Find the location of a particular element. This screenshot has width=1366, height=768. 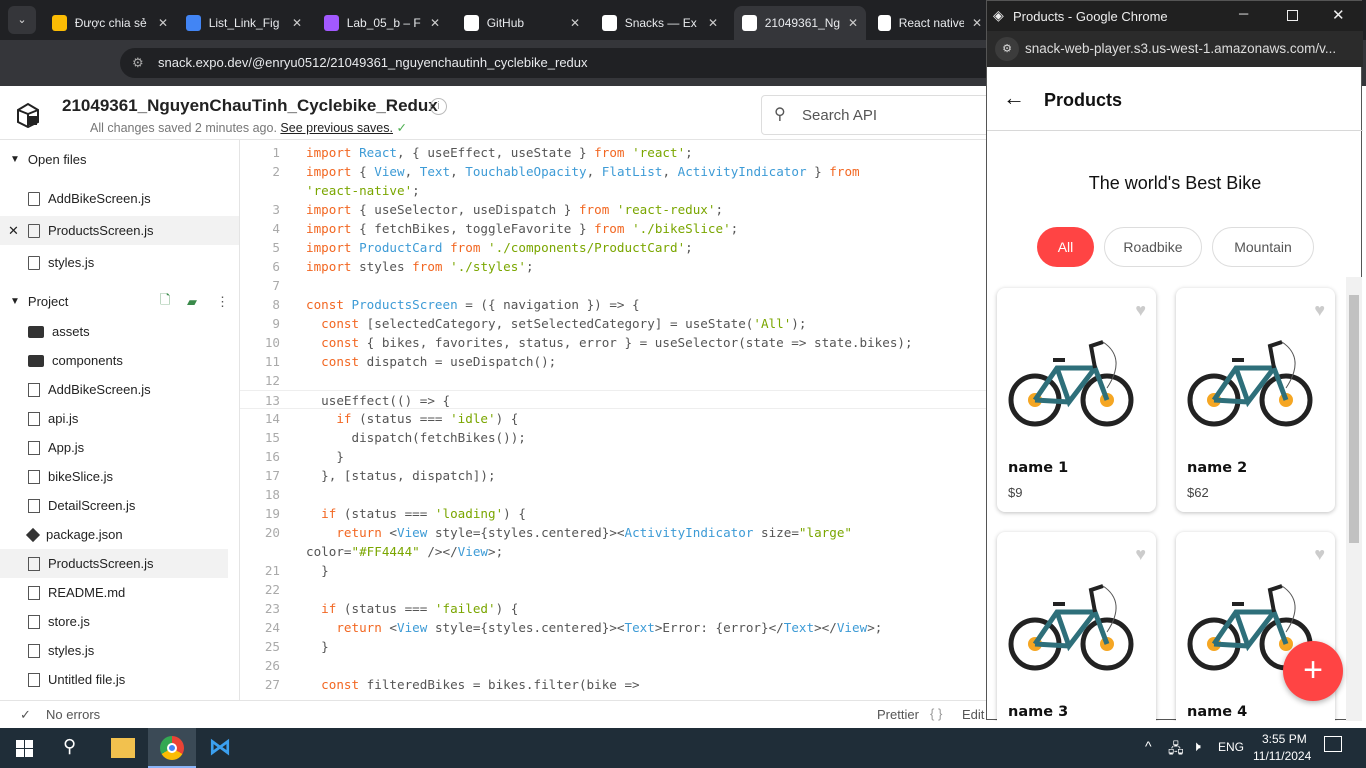

editor-settings-button: Edit is located at coordinates (973, 714).